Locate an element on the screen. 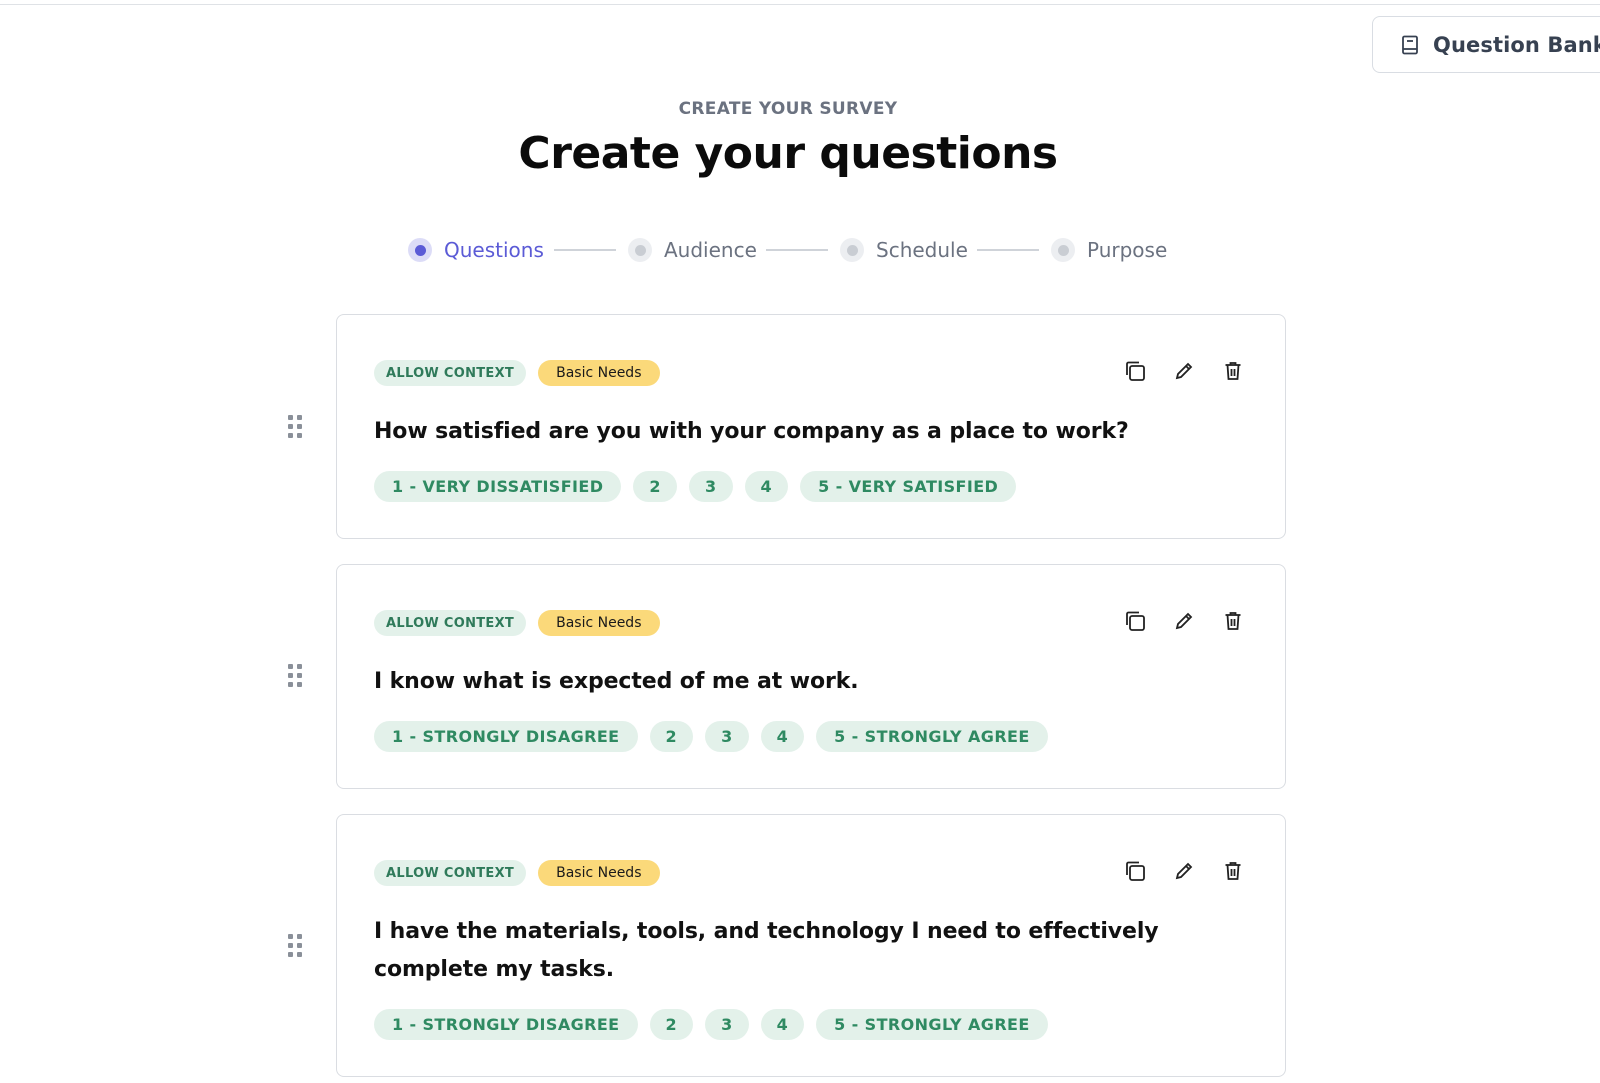  survey-stepper: Questions Audience Schedule Purpose is located at coordinates (800, 250).